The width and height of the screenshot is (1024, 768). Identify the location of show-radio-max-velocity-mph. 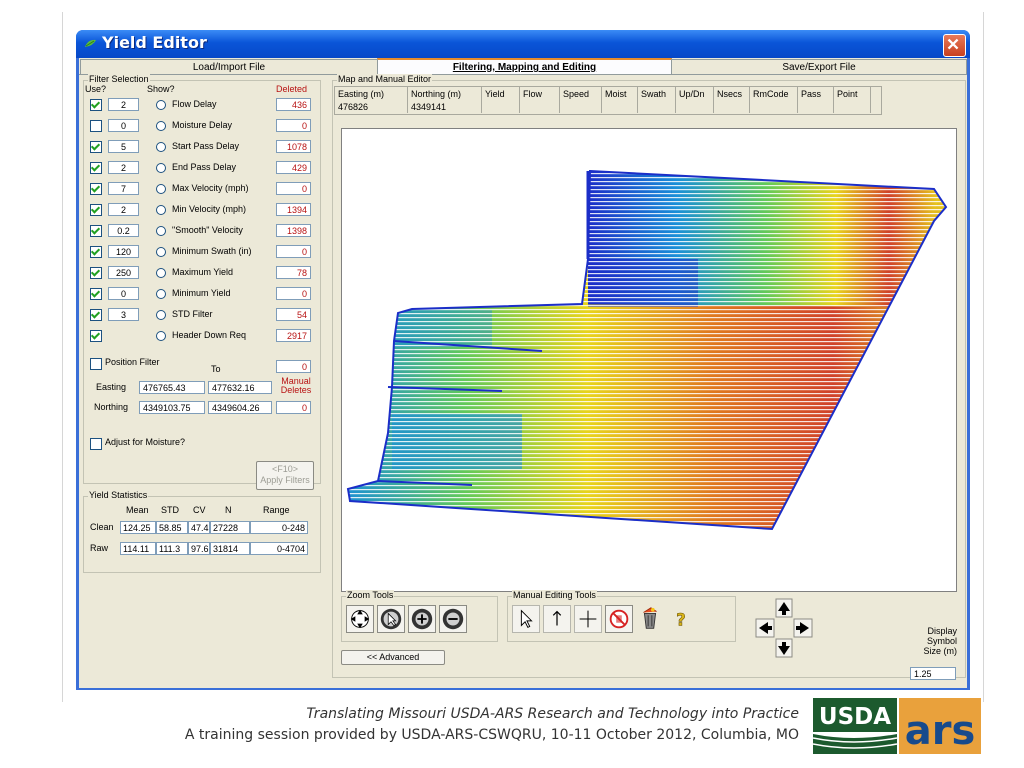
(161, 189).